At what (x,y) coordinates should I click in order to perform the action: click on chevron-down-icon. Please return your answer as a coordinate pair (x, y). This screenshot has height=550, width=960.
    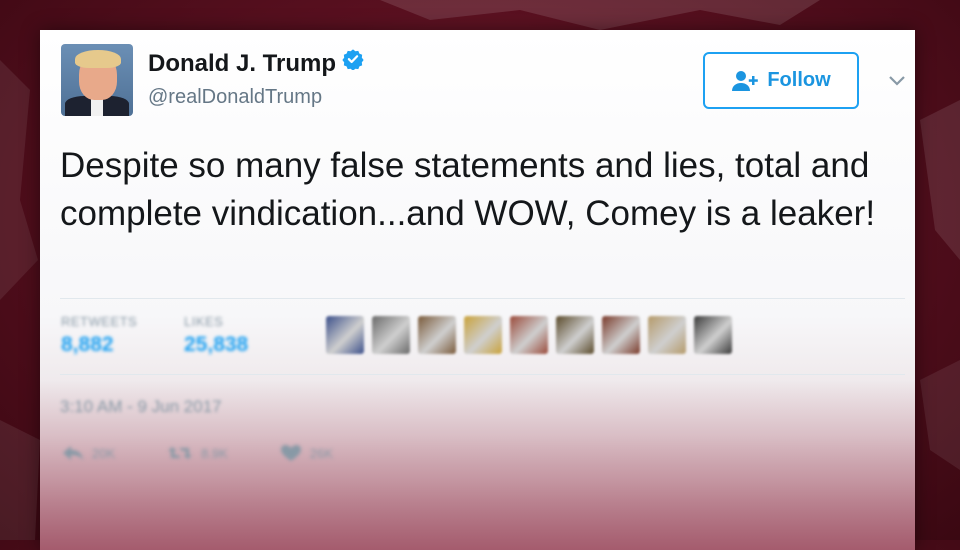
    Looking at the image, I should click on (897, 83).